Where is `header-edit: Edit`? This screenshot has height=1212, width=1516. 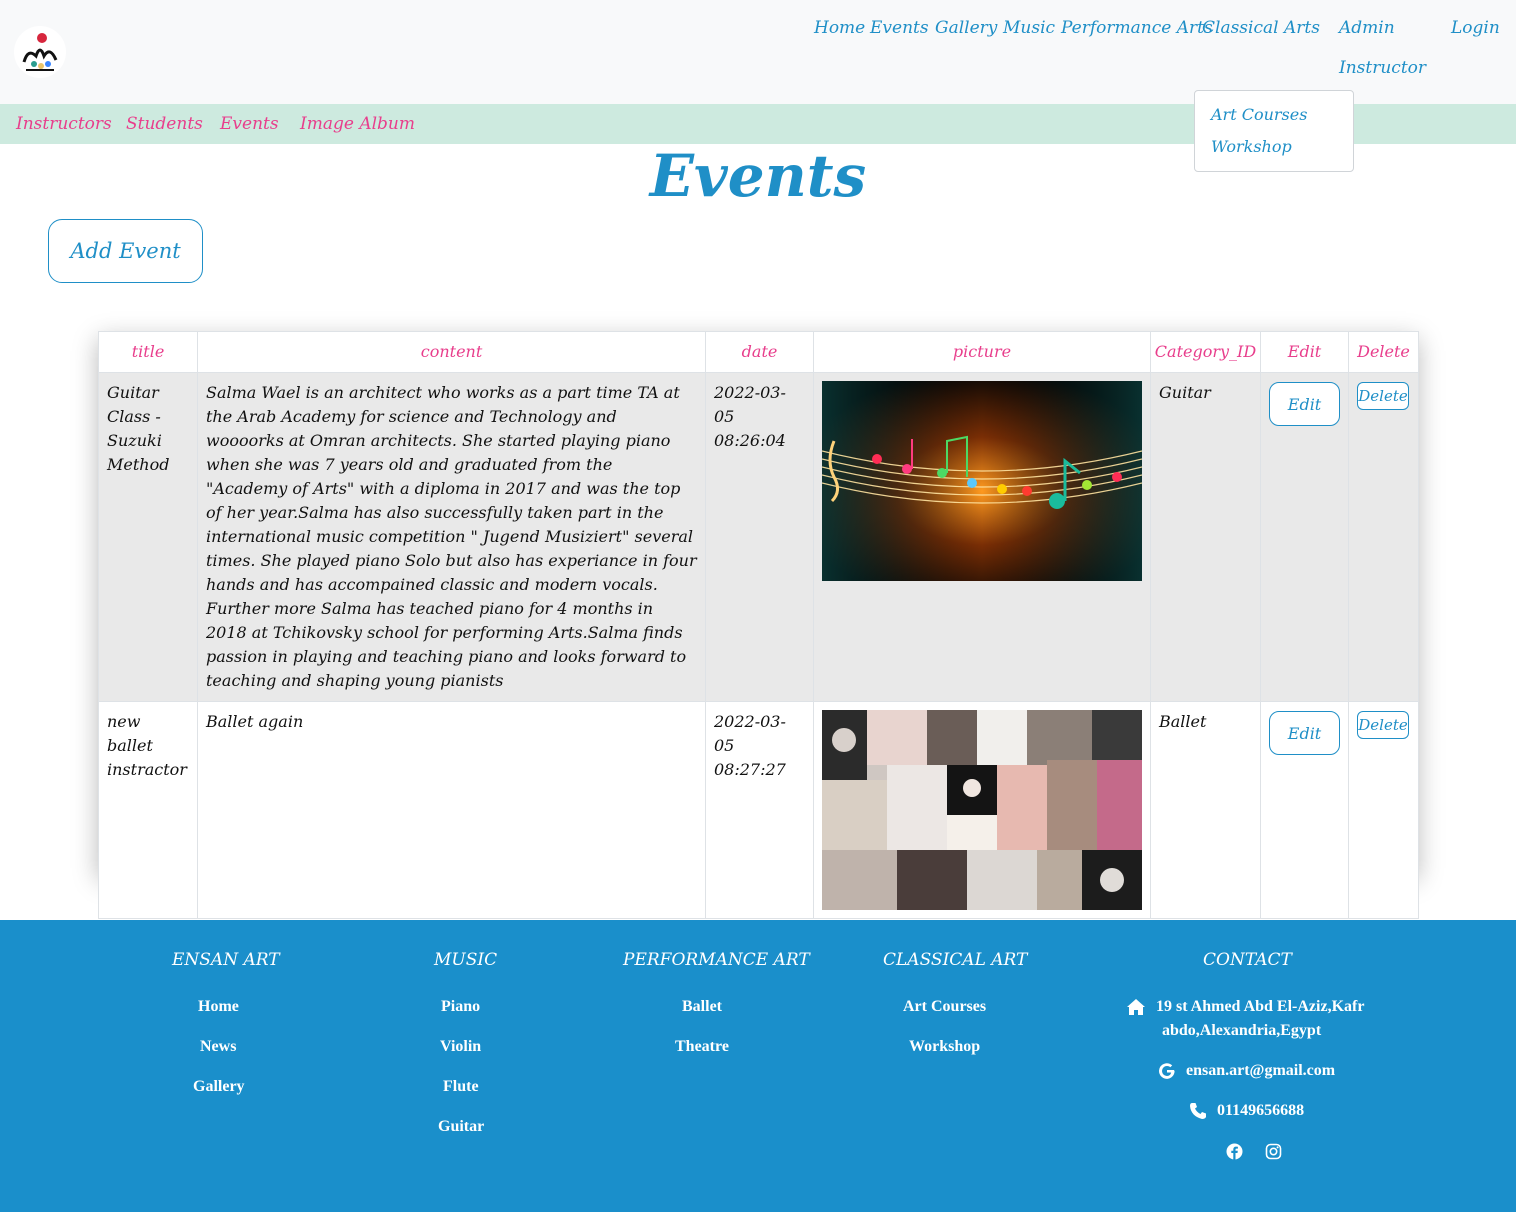 header-edit: Edit is located at coordinates (1304, 352).